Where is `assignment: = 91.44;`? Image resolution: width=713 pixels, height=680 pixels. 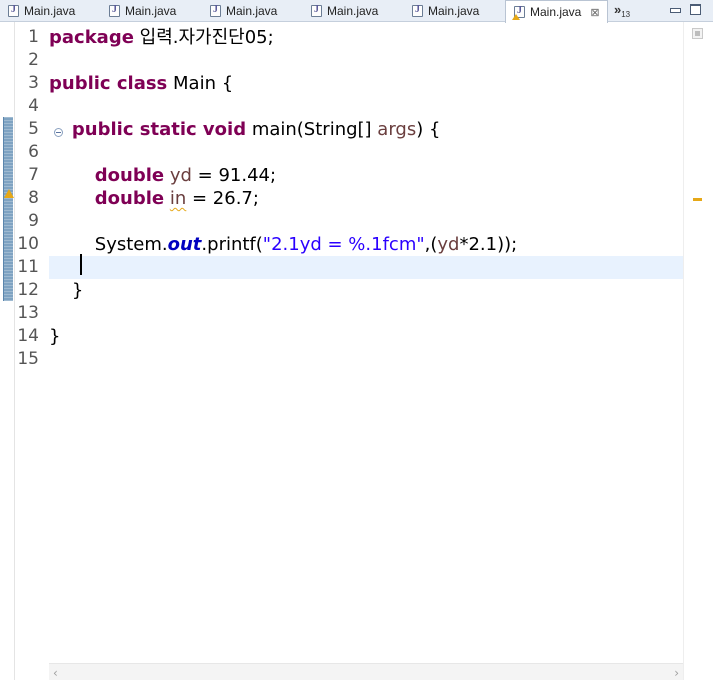 assignment: = 91.44; is located at coordinates (234, 175).